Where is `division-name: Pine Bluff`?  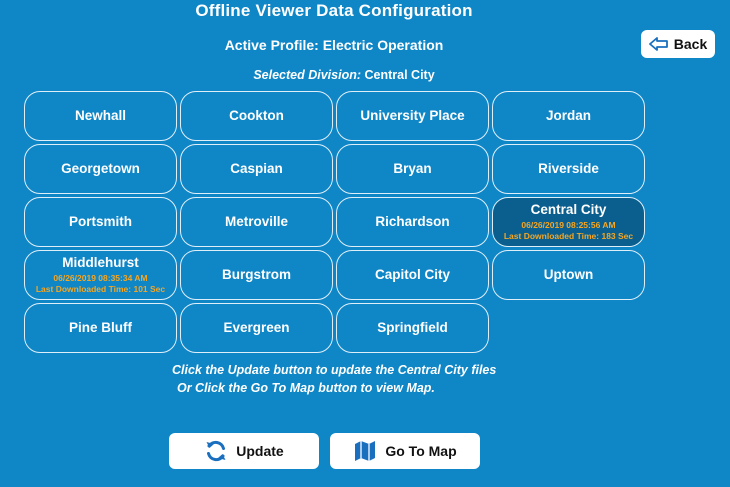
division-name: Pine Bluff is located at coordinates (100, 328).